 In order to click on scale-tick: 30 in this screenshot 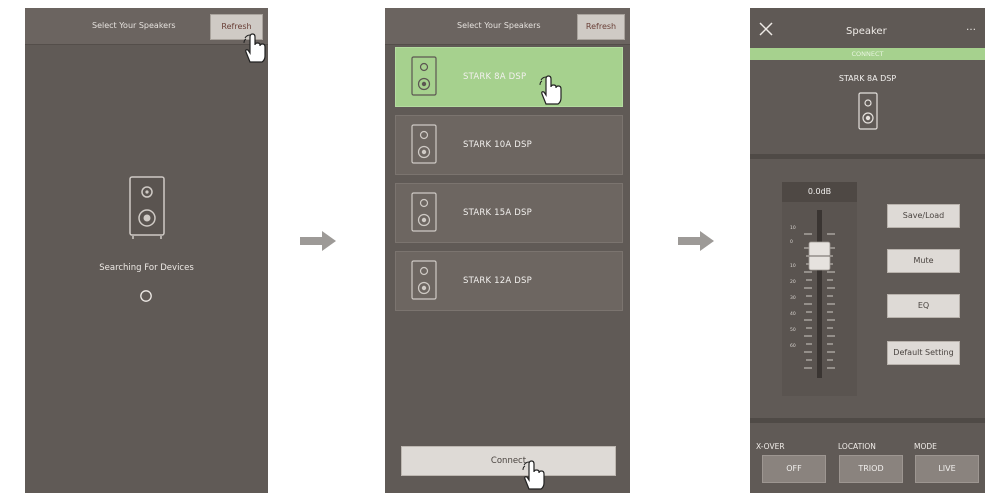, I will do `click(793, 298)`.